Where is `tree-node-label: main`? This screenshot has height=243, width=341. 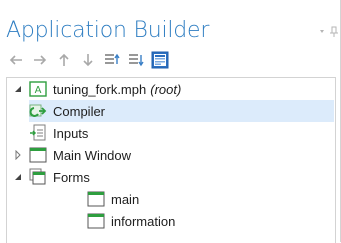 tree-node-label: main is located at coordinates (125, 199).